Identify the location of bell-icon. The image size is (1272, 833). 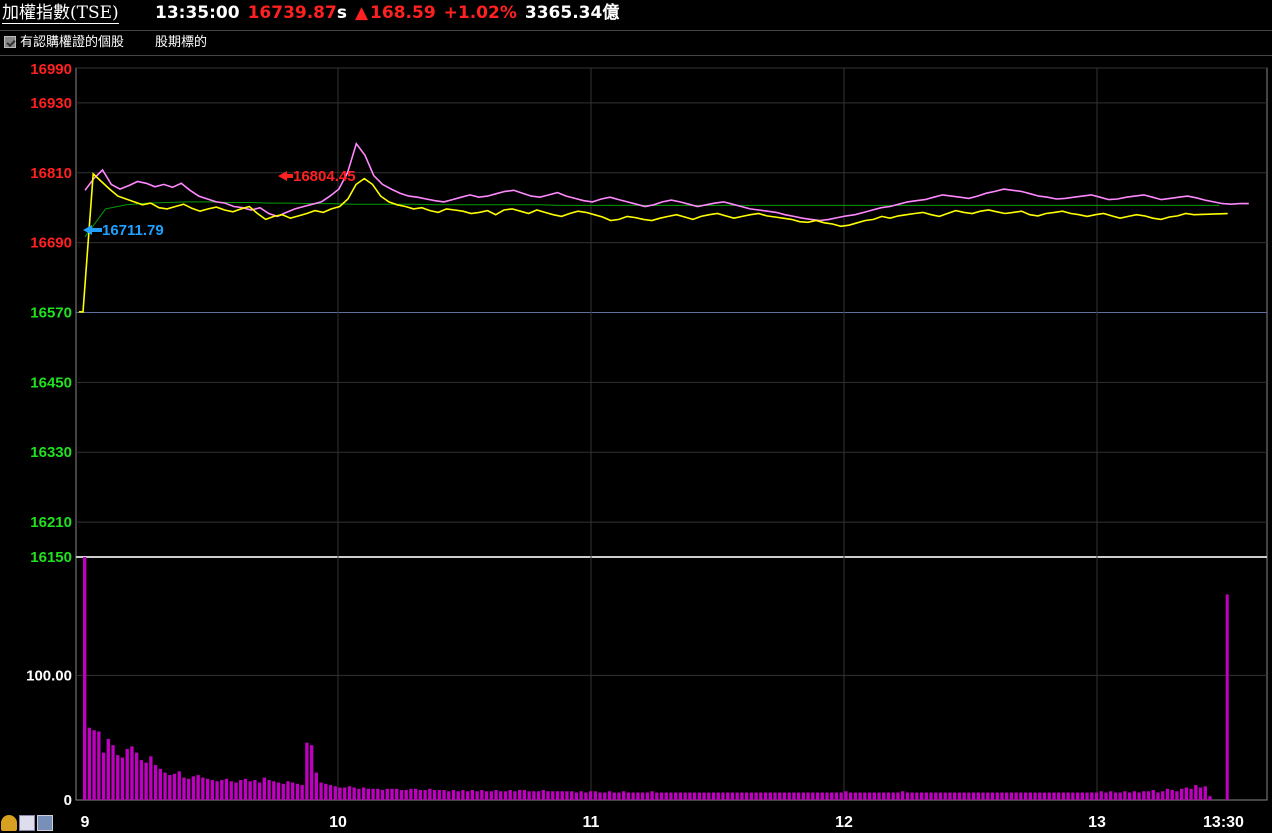
(9, 823).